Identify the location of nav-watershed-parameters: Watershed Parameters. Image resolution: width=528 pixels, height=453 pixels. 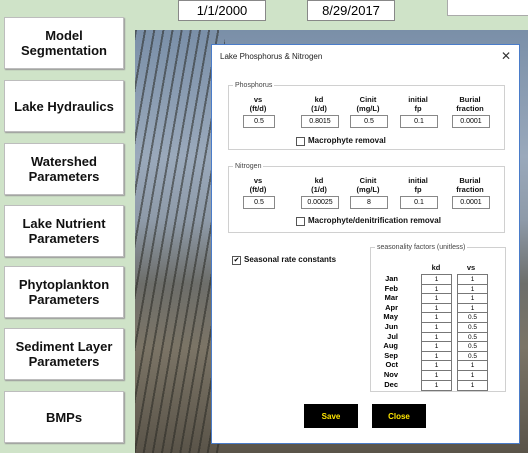
(64, 169).